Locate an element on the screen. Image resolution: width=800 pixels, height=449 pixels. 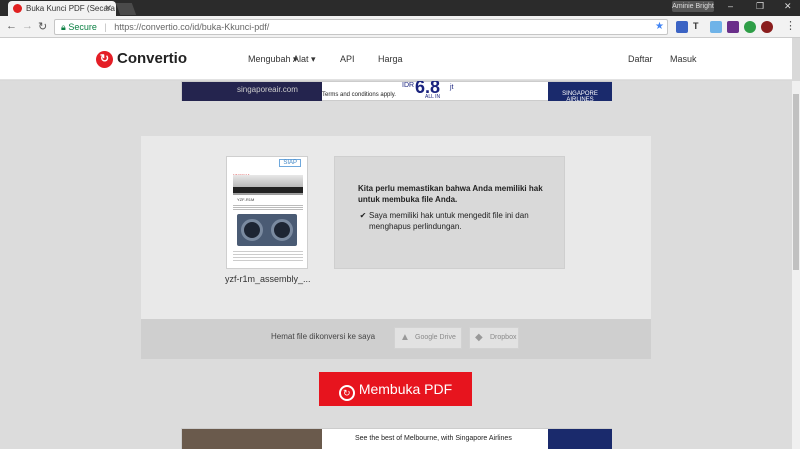
refresh-icon: ↻ is located at coordinates (346, 393).